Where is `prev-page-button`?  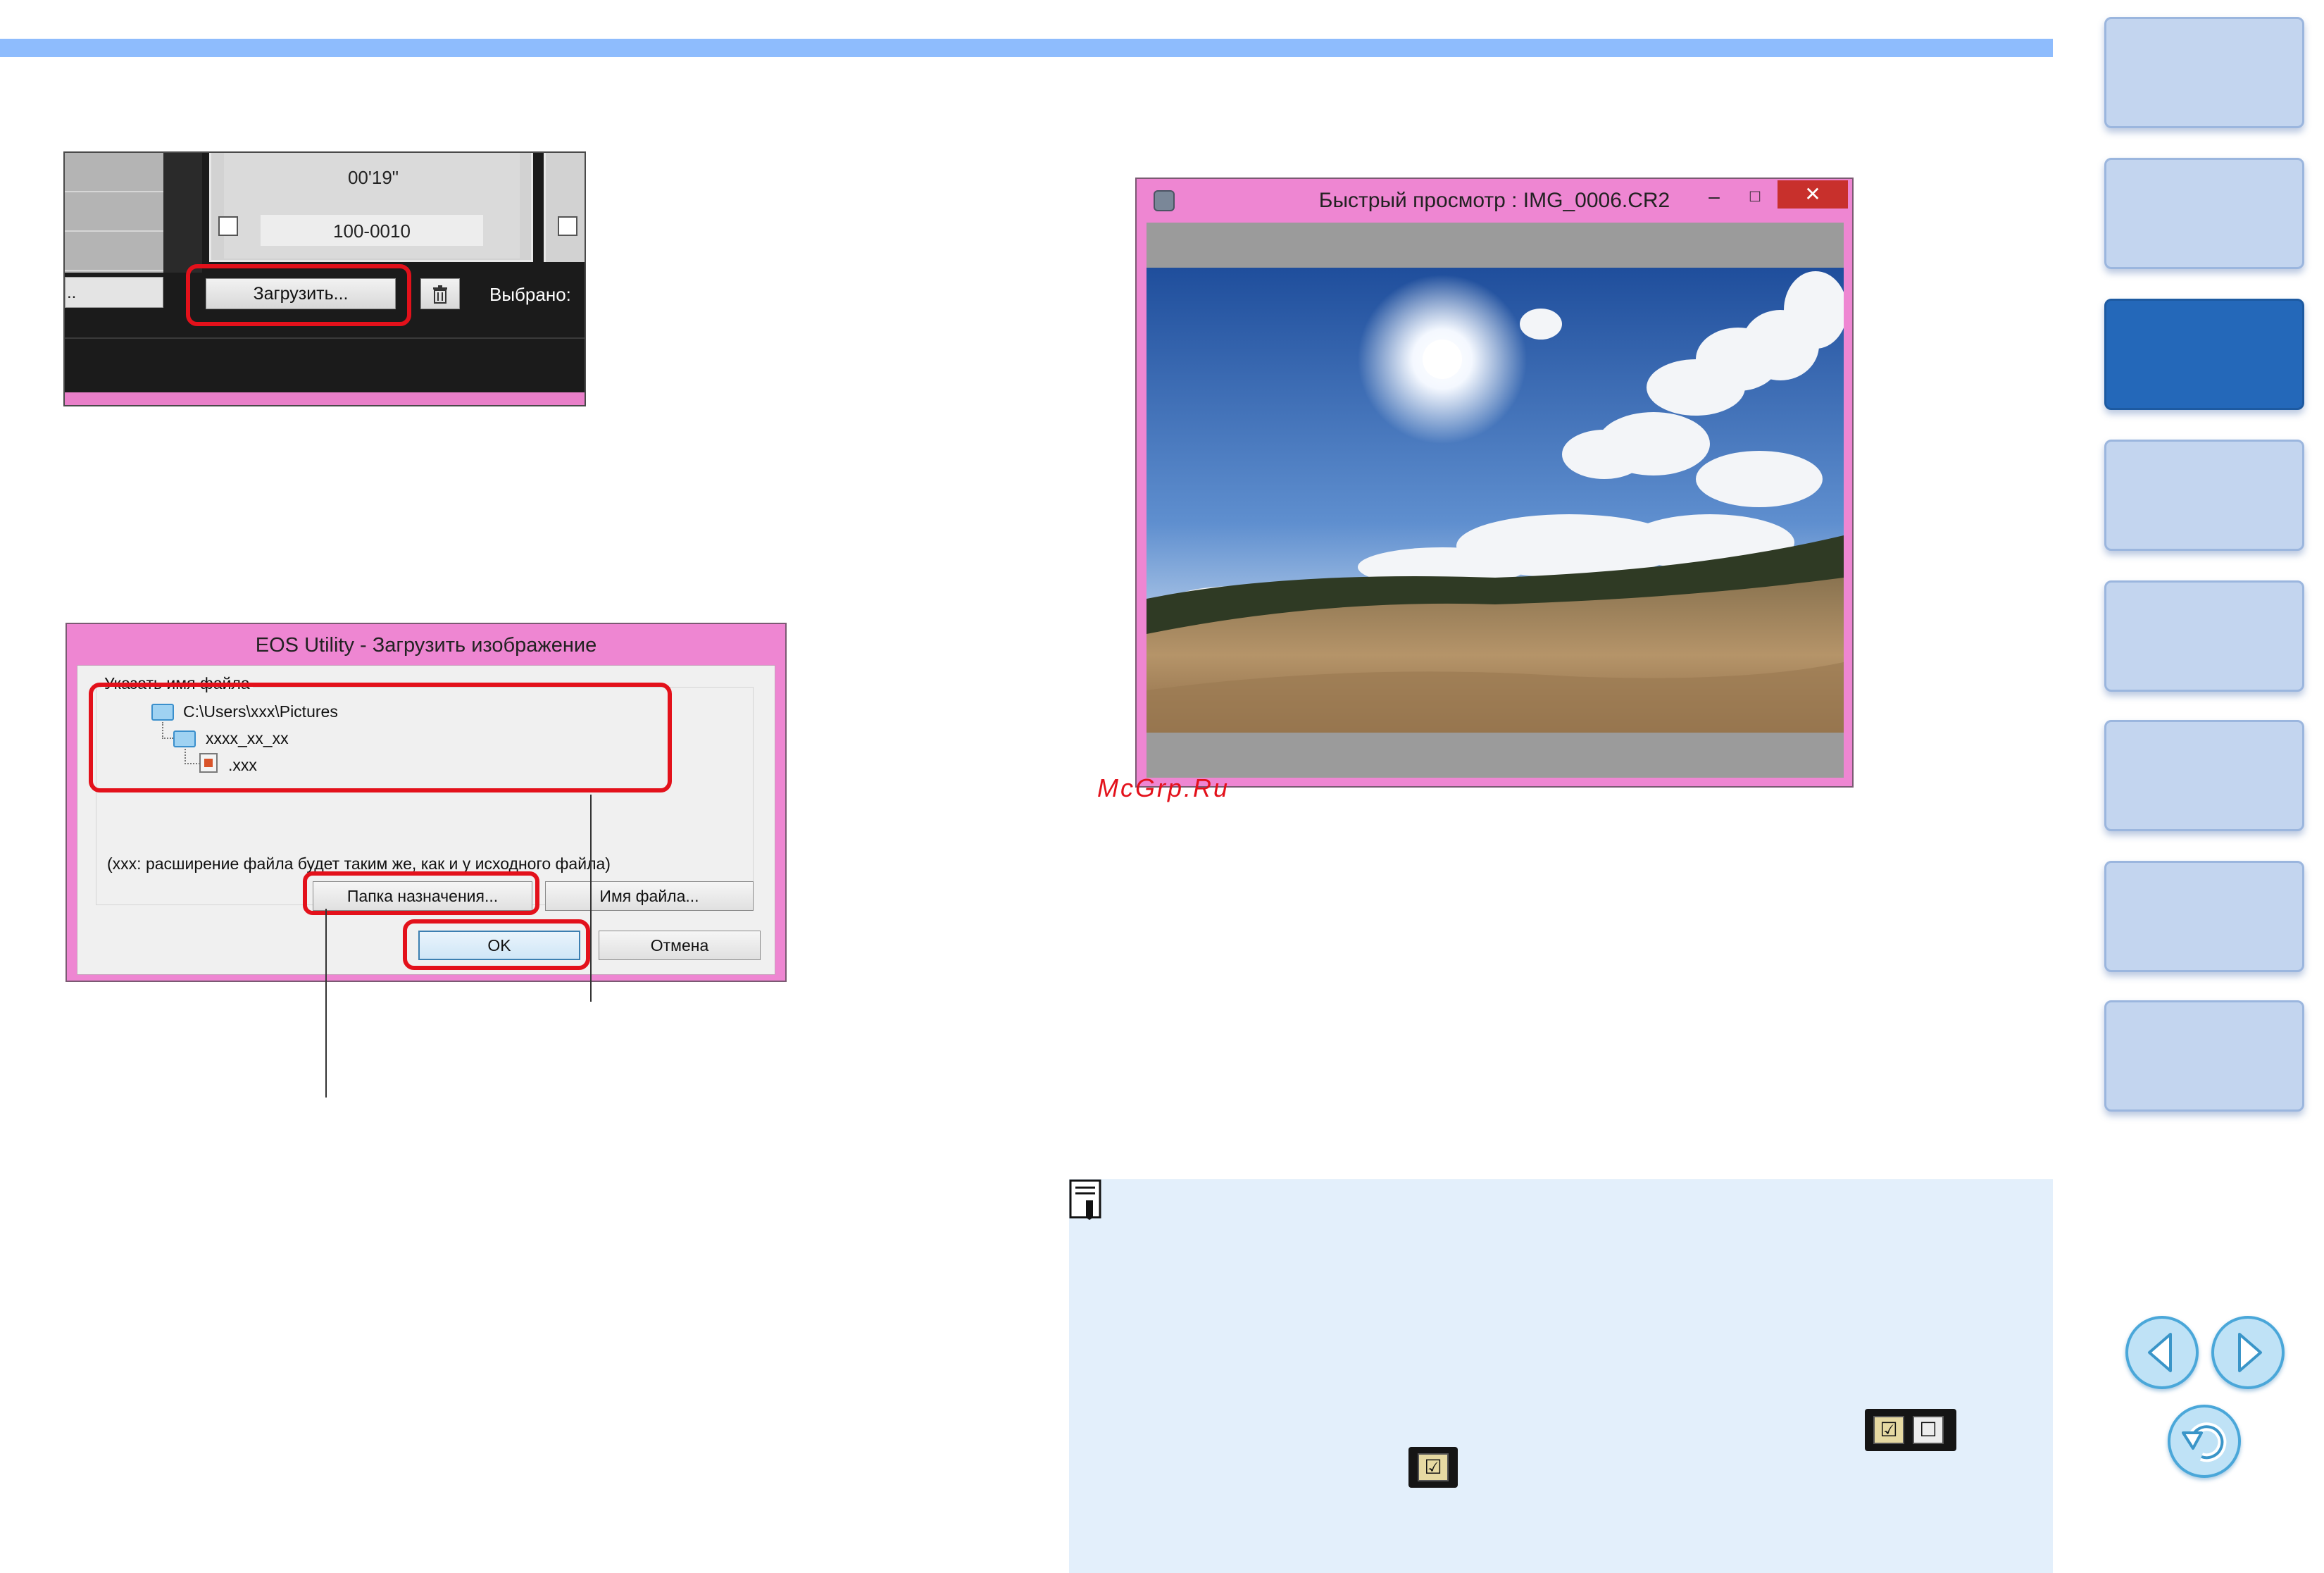 prev-page-button is located at coordinates (2162, 1352).